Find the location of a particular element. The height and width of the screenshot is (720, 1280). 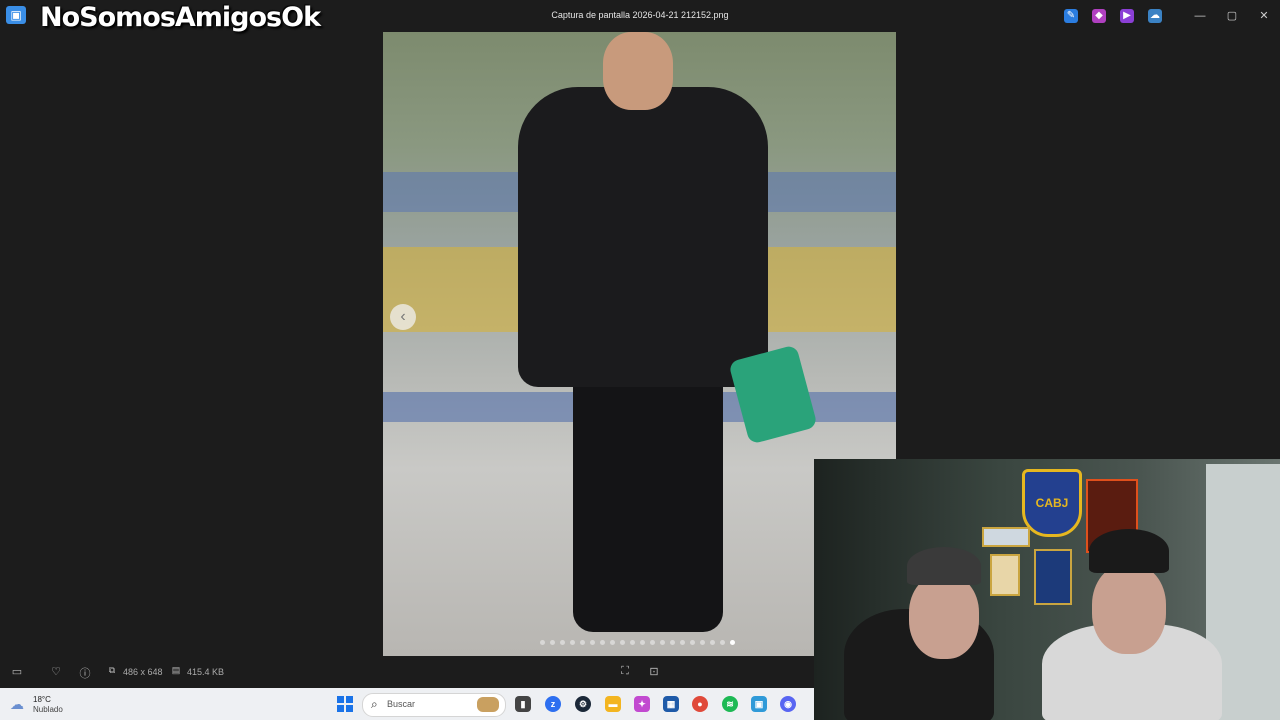

dimensions-icon: ⧉ is located at coordinates (112, 670).